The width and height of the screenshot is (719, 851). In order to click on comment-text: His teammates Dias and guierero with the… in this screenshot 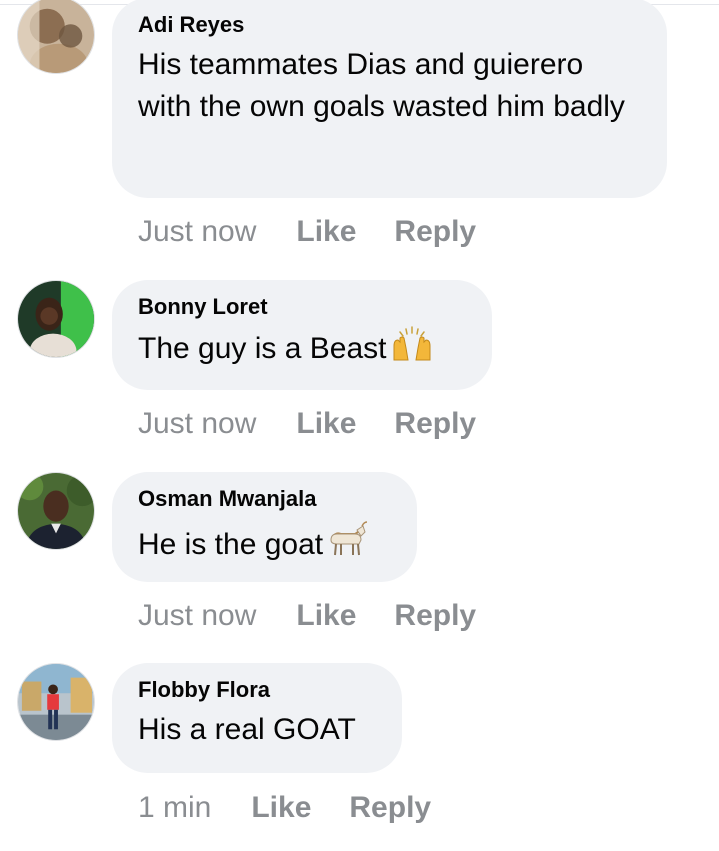, I will do `click(381, 85)`.